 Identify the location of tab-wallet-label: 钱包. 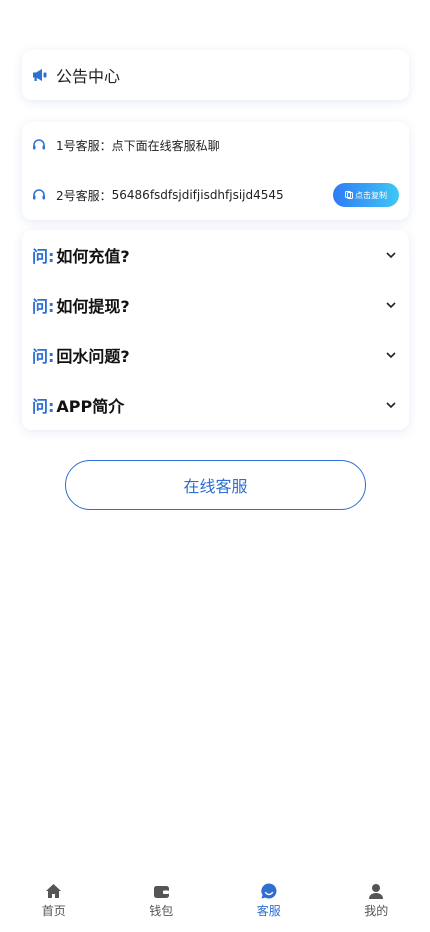
(161, 911).